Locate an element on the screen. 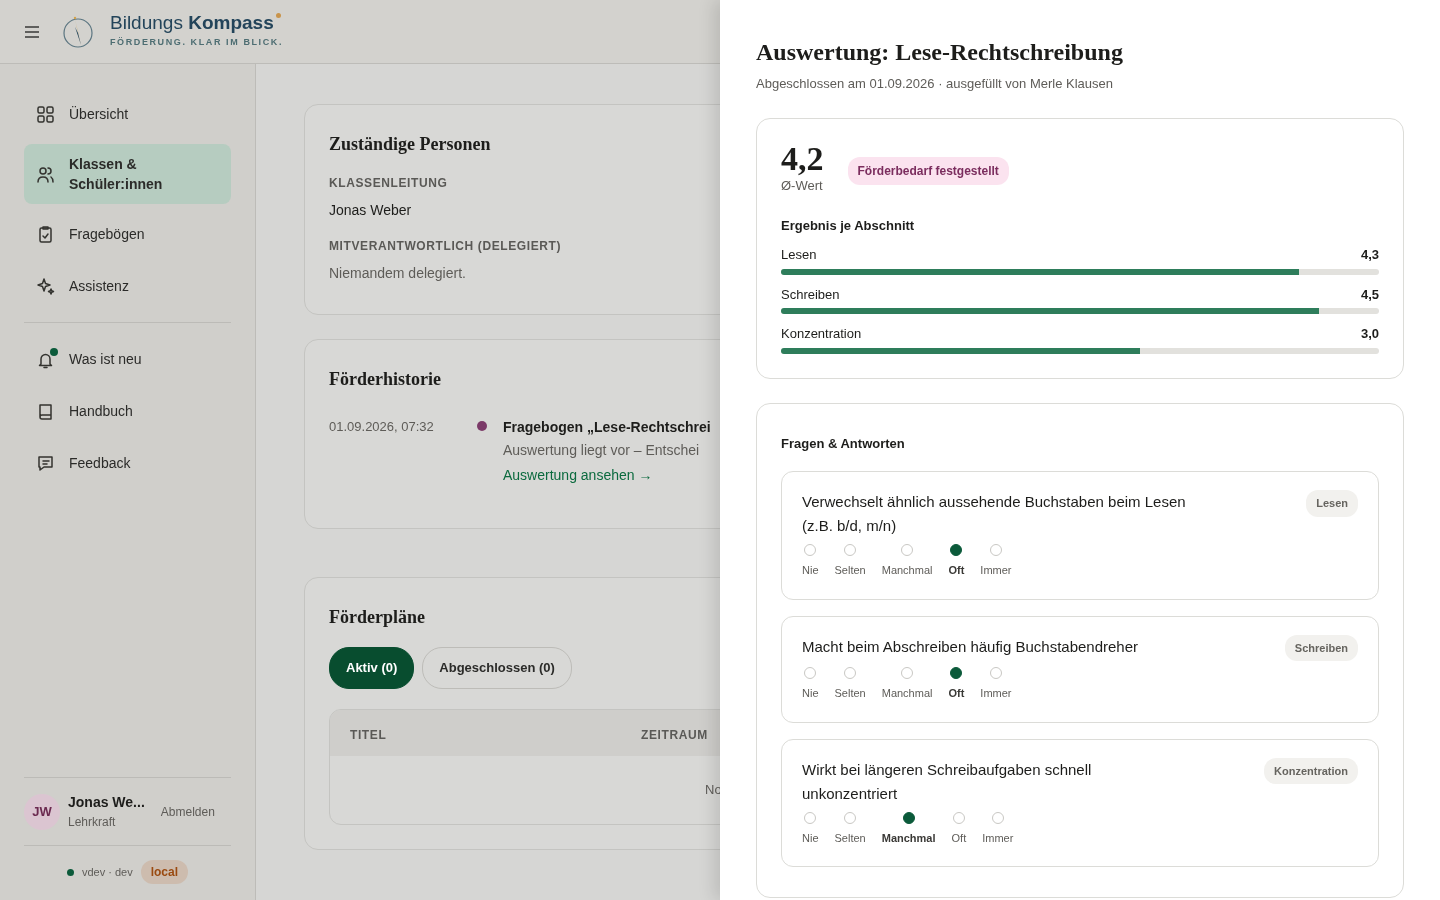  section-heading: Ergebnis je Abschnitt is located at coordinates (848, 225).